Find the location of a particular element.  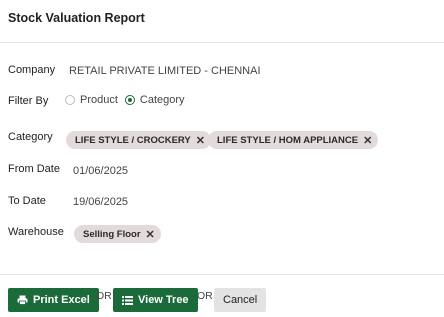

cancel-button: Cancel is located at coordinates (240, 300).